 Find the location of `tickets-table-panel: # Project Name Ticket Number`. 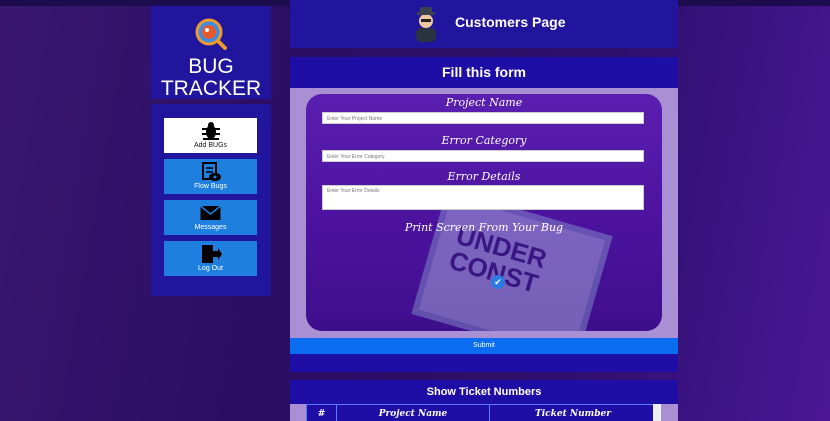

tickets-table-panel: # Project Name Ticket Number is located at coordinates (484, 412).